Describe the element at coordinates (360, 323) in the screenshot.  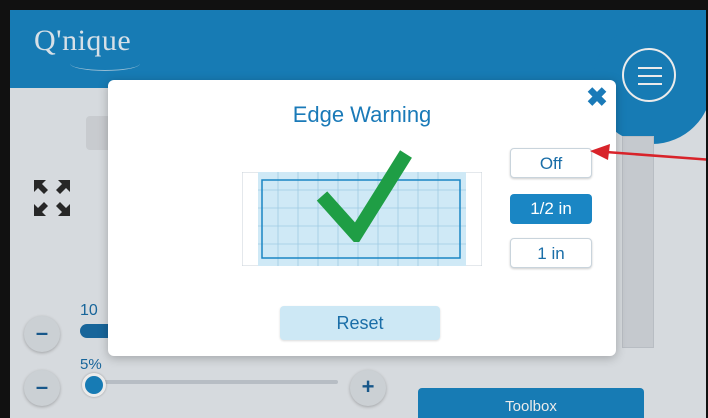
I see `reset-button: Reset` at that location.